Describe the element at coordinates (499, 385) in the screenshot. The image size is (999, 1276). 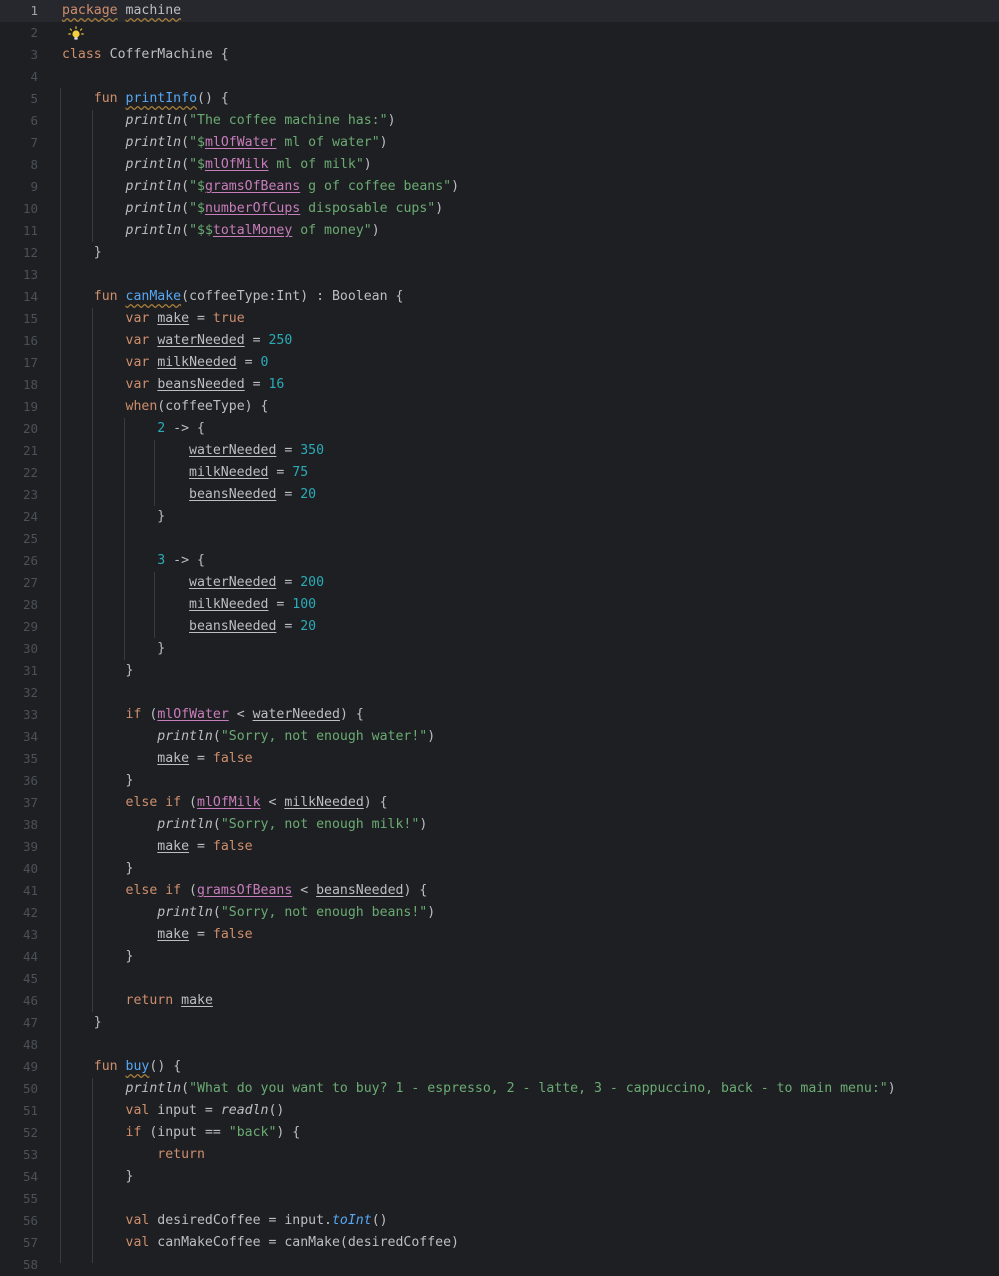
I see `code-line: 18 var beansNeeded = 16` at that location.